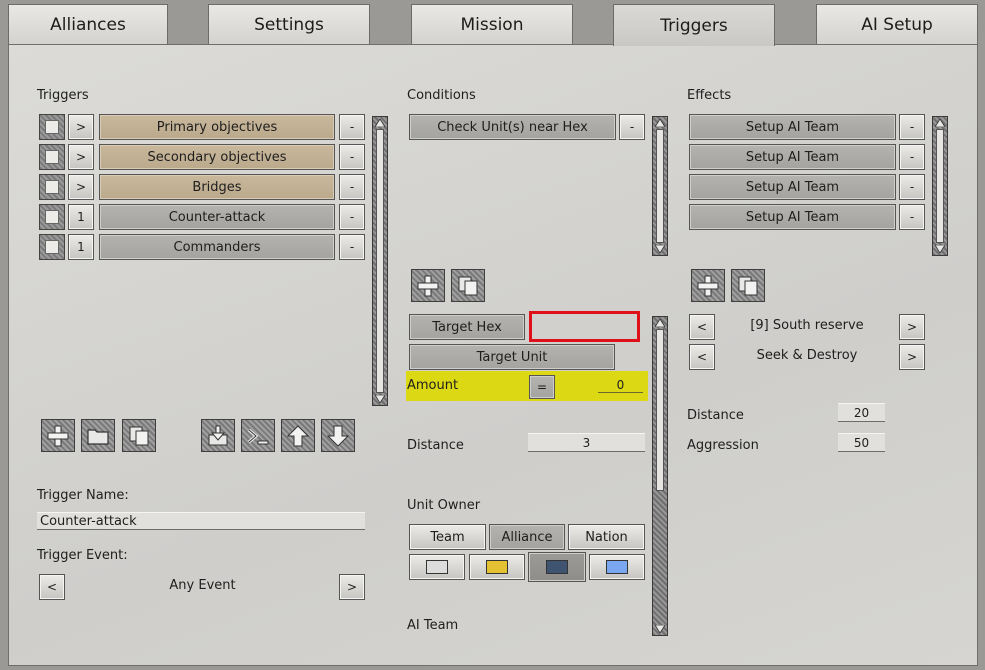  I want to click on color-swatch-button-blue, so click(617, 567).